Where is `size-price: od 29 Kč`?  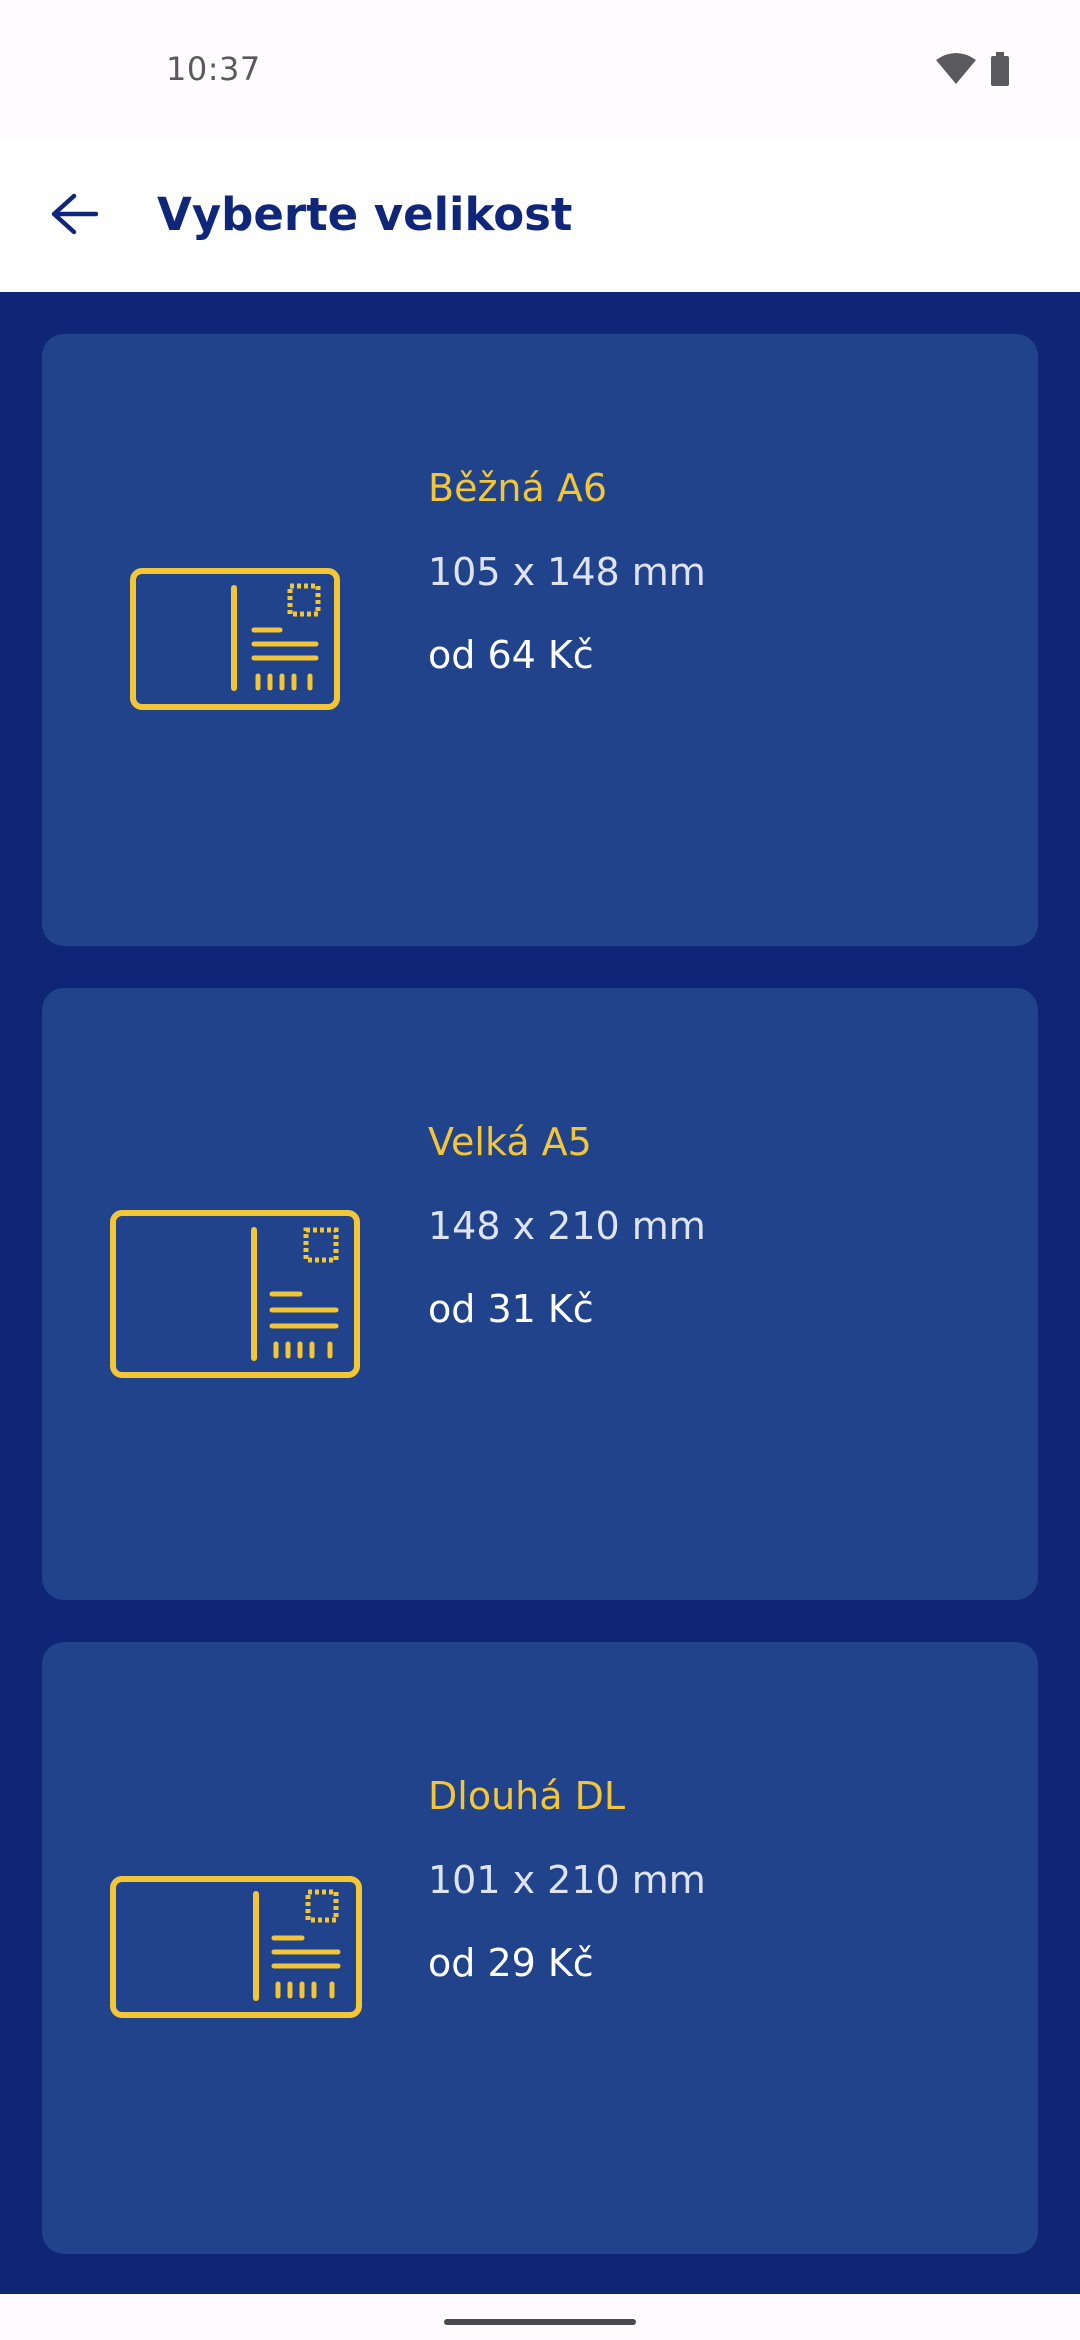 size-price: od 29 Kč is located at coordinates (511, 1963).